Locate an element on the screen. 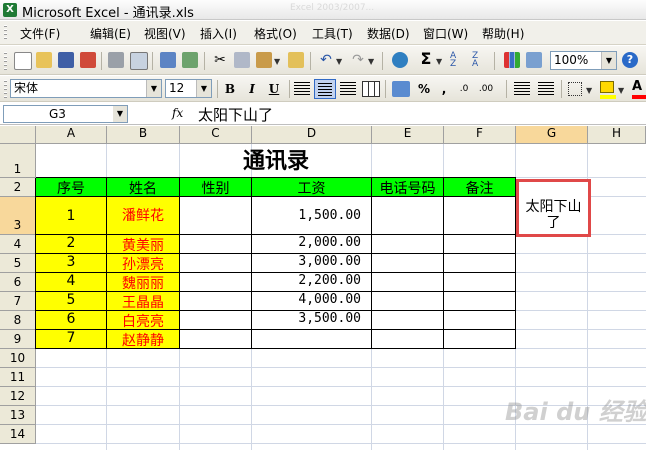 Image resolution: width=646 pixels, height=450 pixels. row-header: 8 is located at coordinates (18, 320).